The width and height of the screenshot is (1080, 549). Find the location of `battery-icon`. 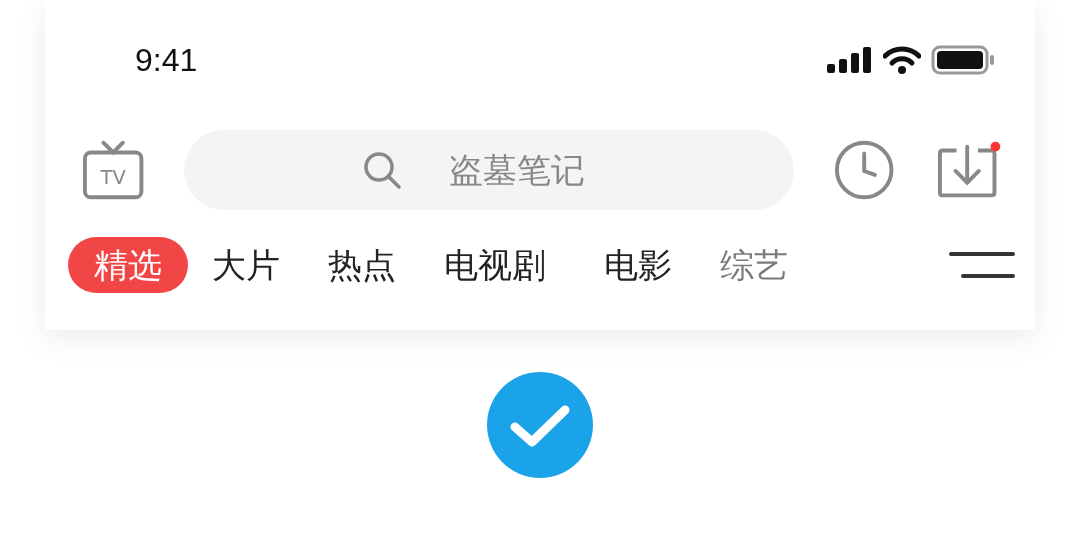

battery-icon is located at coordinates (963, 60).